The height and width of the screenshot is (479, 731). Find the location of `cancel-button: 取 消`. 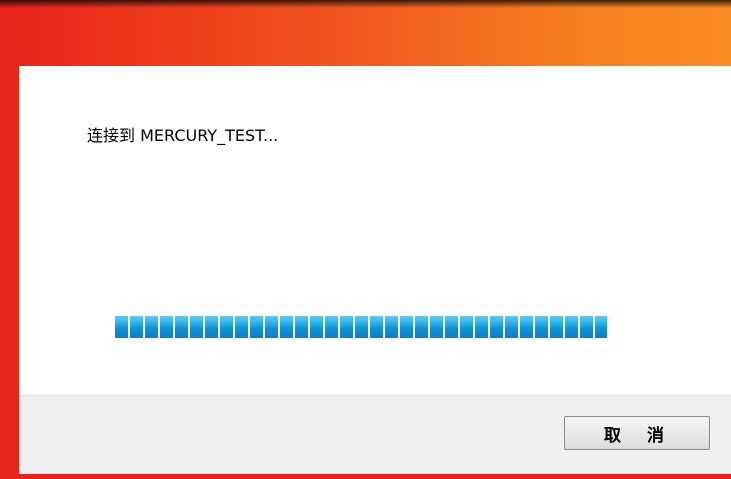

cancel-button: 取 消 is located at coordinates (637, 433).